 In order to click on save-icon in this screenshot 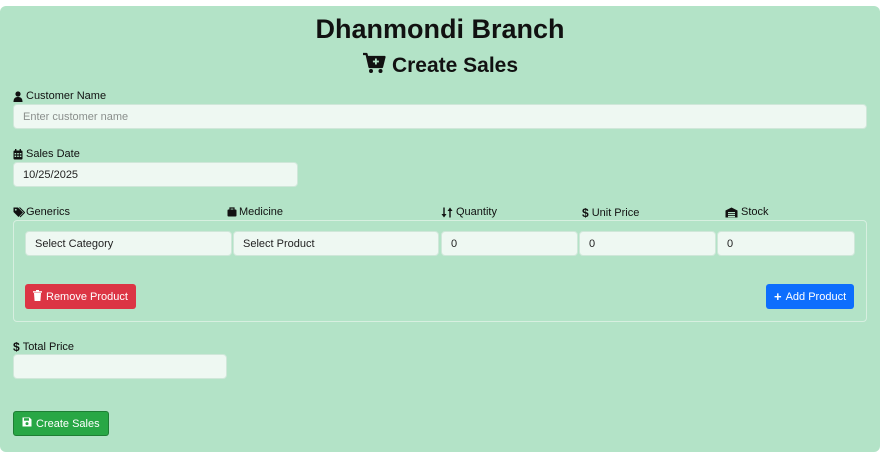, I will do `click(27, 423)`.